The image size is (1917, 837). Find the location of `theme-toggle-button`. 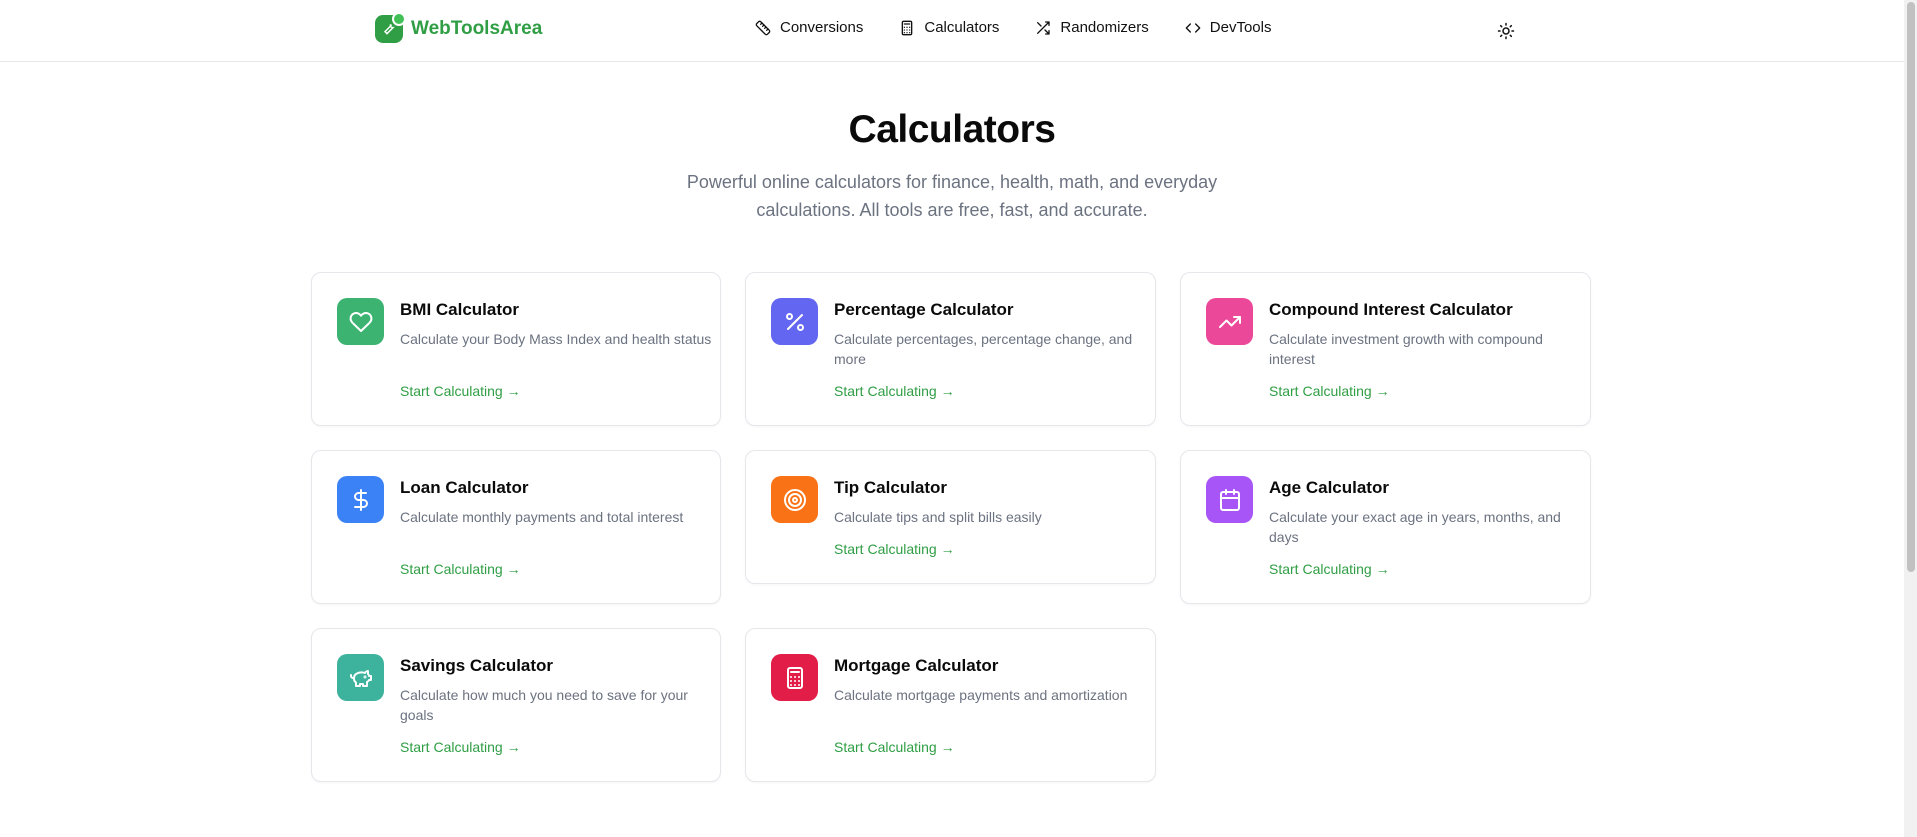

theme-toggle-button is located at coordinates (1506, 31).